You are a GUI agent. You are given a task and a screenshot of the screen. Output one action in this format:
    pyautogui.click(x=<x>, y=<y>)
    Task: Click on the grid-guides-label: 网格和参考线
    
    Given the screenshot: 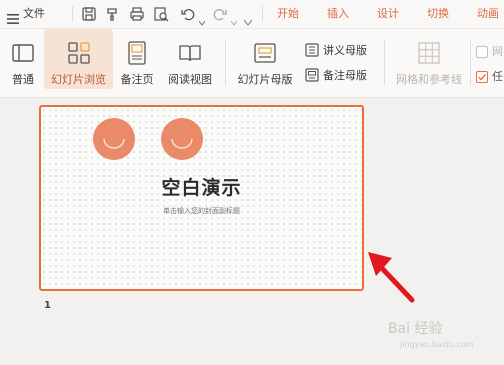 What is the action you would take?
    pyautogui.click(x=429, y=79)
    